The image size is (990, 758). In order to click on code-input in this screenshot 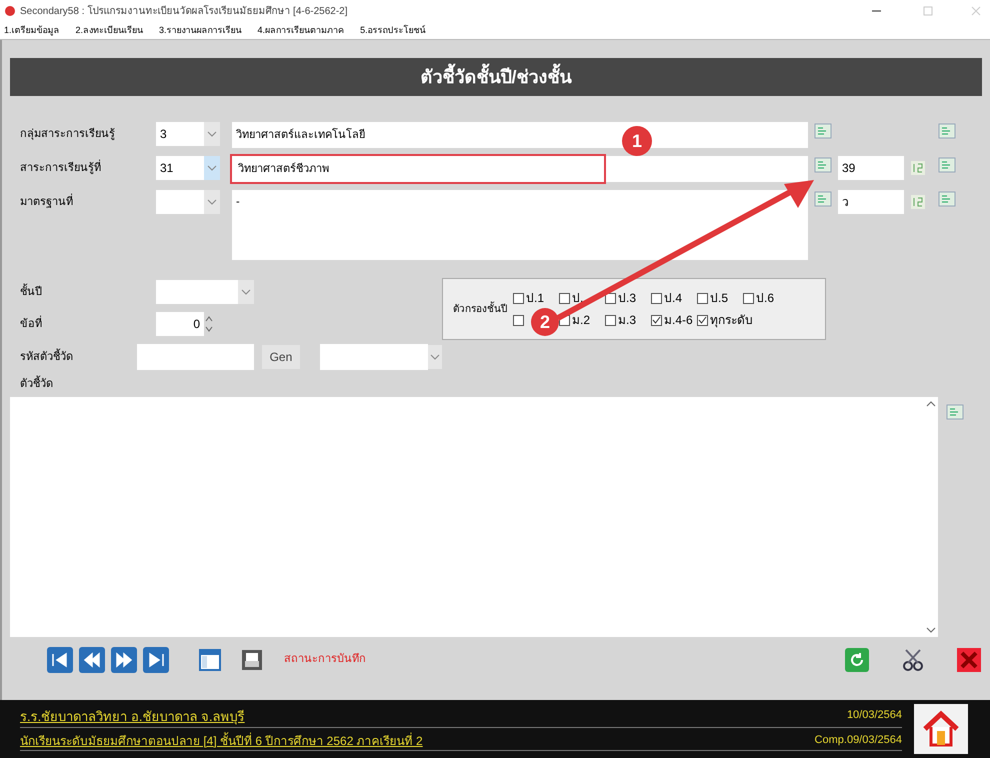, I will do `click(195, 357)`.